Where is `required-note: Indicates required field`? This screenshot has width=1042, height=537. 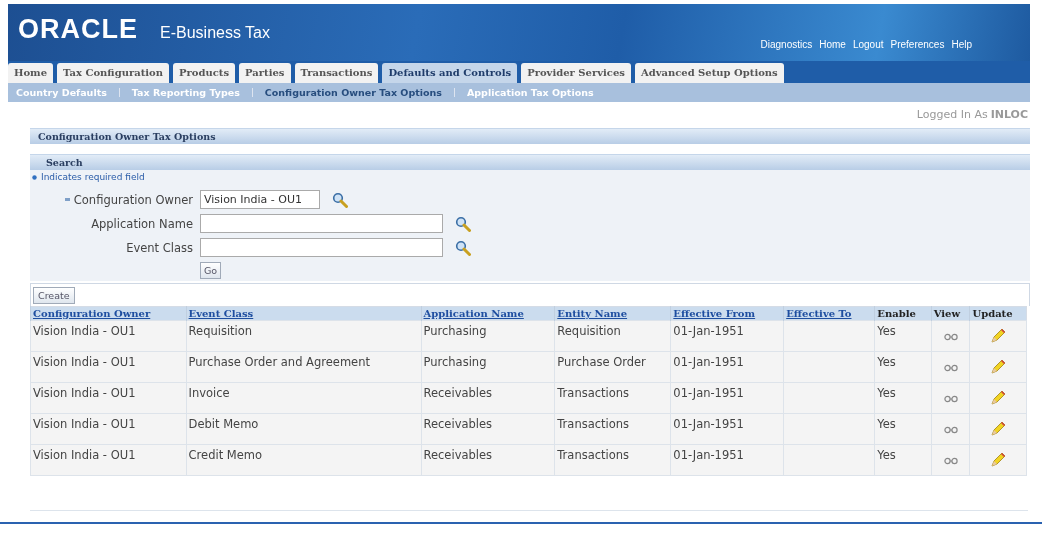
required-note: Indicates required field is located at coordinates (93, 177).